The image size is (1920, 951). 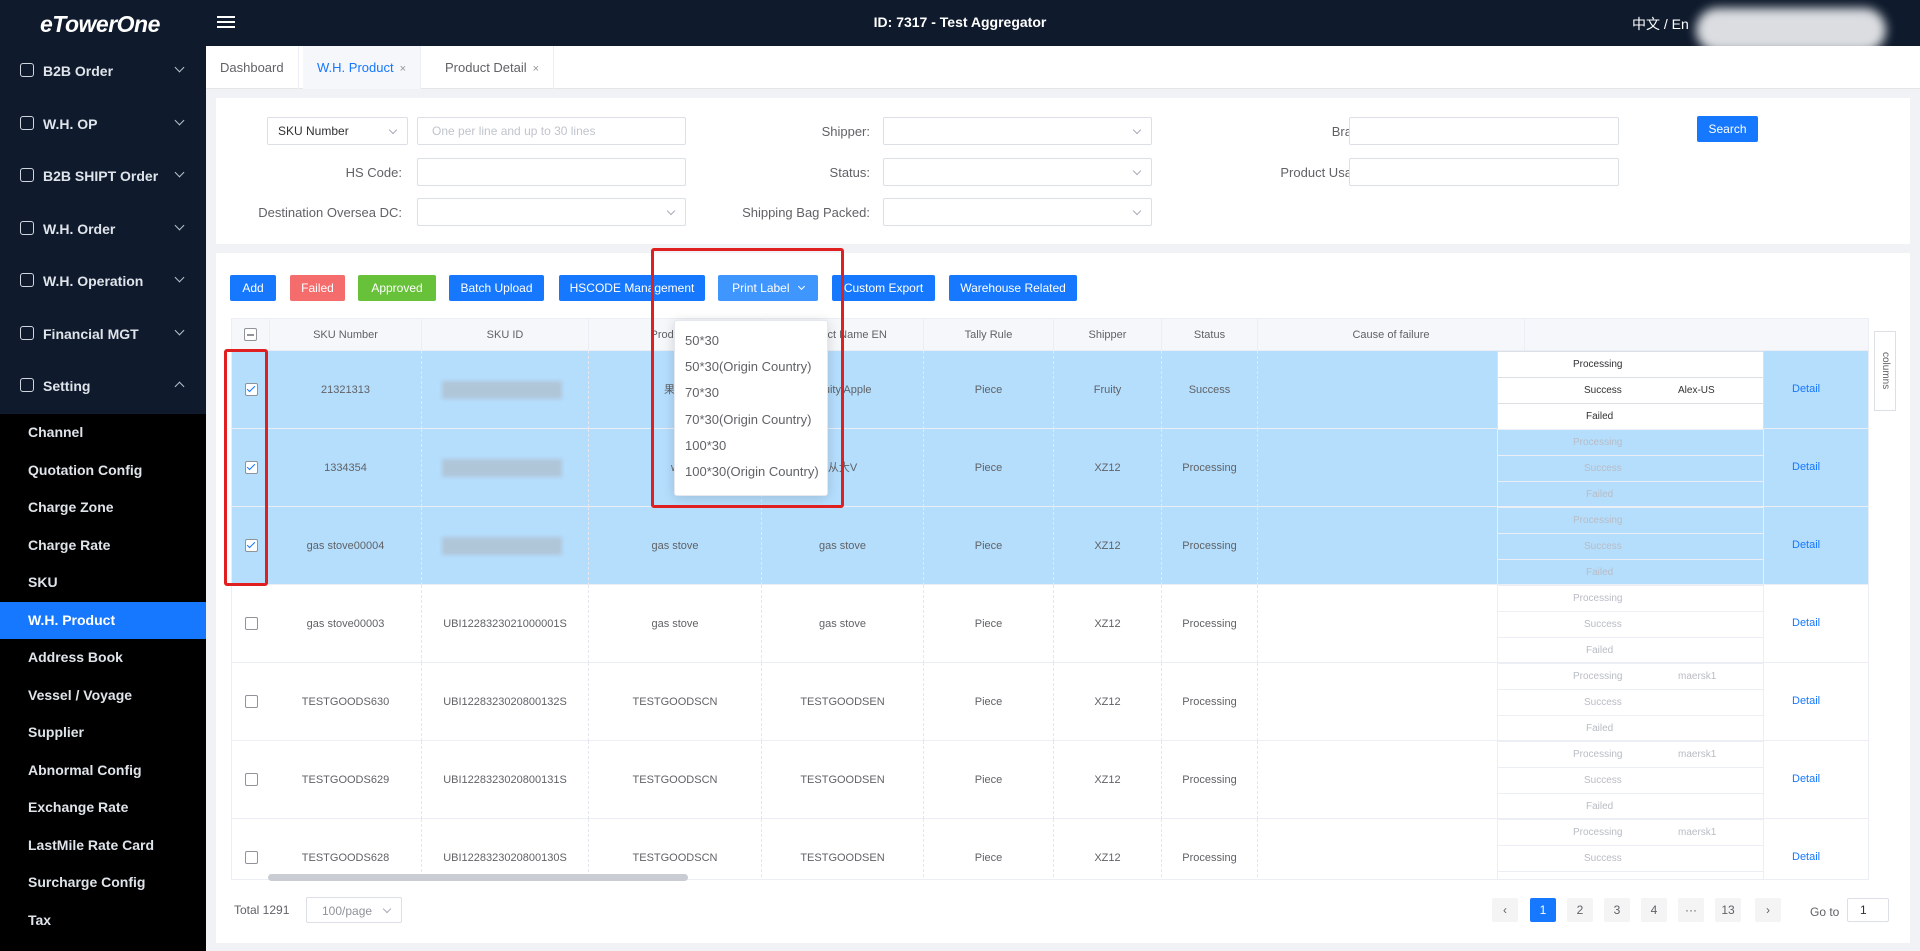 I want to click on submenu-item-sku: SKU, so click(x=103, y=582).